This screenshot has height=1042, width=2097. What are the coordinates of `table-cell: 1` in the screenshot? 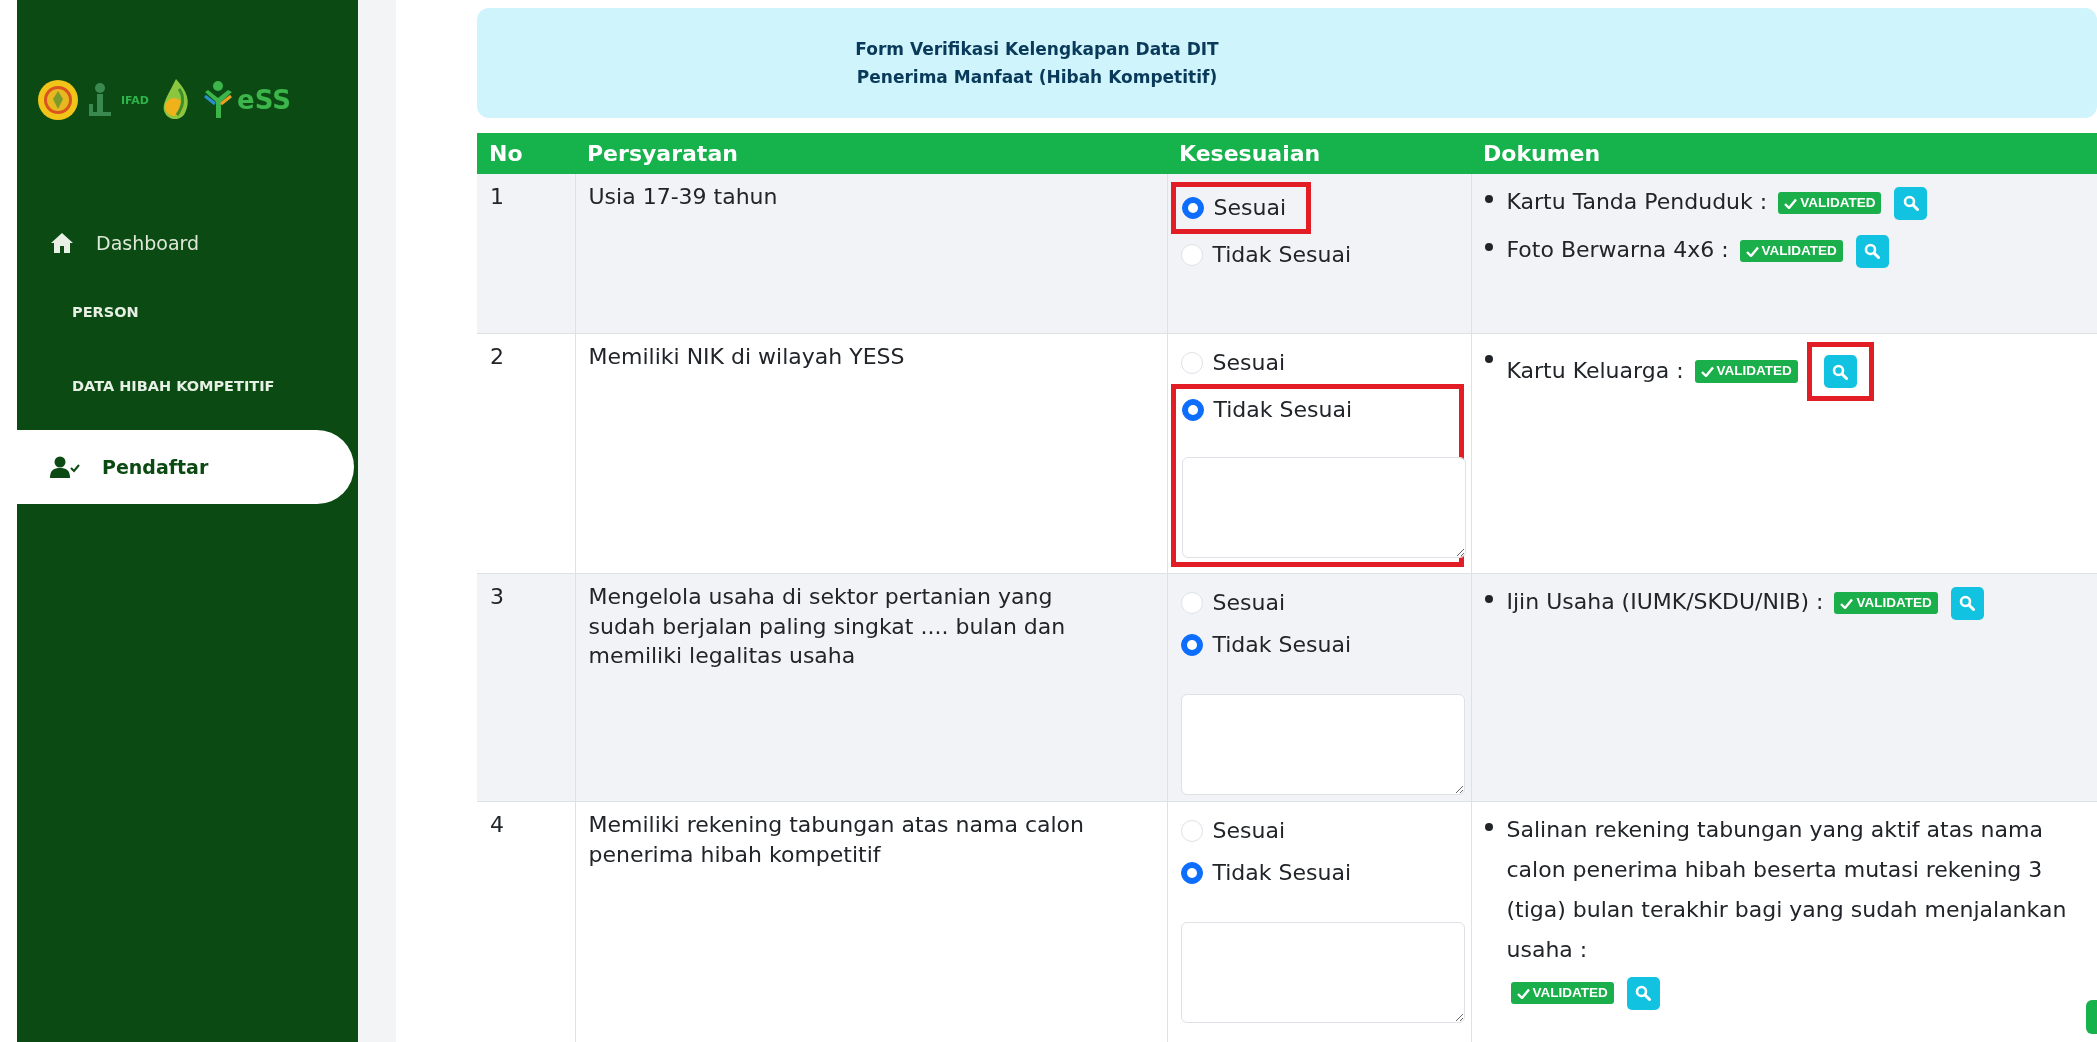 It's located at (526, 254).